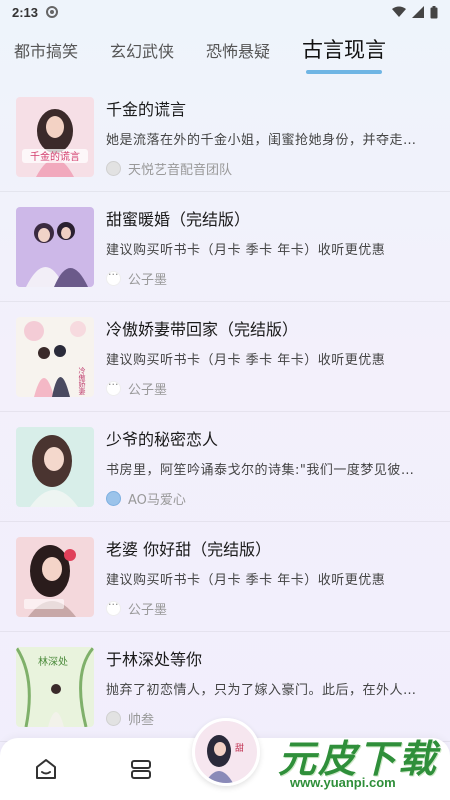 This screenshot has height=800, width=450. I want to click on book-item: 少爷的秘密恋人 书房里，阿笙吟诵泰戈尔的诗集:"我们一度梦见彼… AO马爱心, so click(225, 467).